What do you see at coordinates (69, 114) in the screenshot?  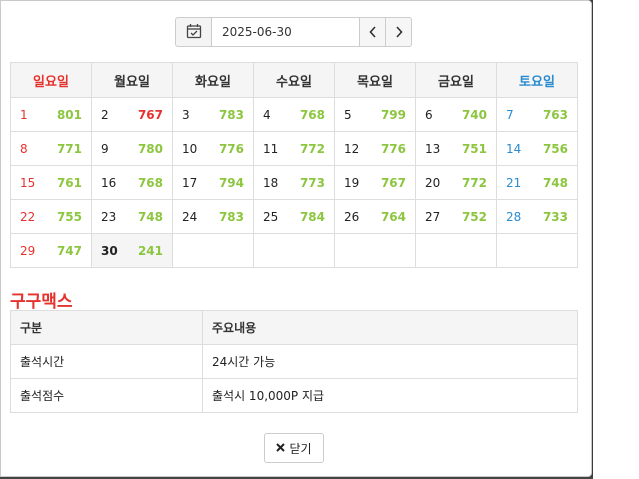 I see `attendance-count: 801` at bounding box center [69, 114].